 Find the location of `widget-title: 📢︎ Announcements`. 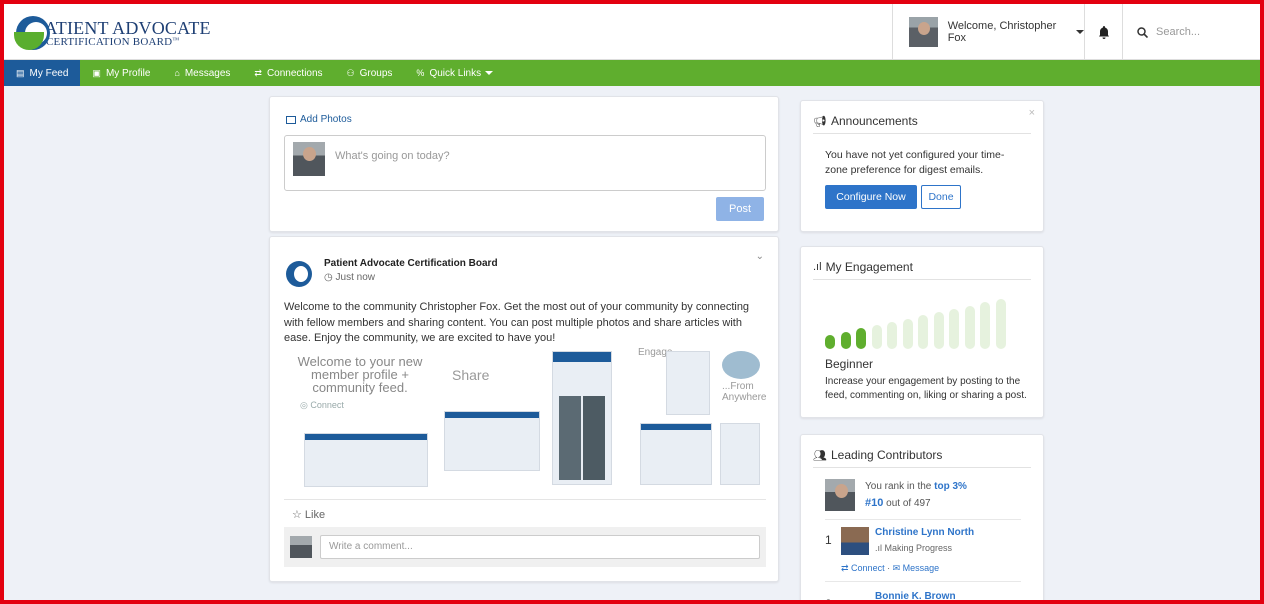

widget-title: 📢︎ Announcements is located at coordinates (865, 121).